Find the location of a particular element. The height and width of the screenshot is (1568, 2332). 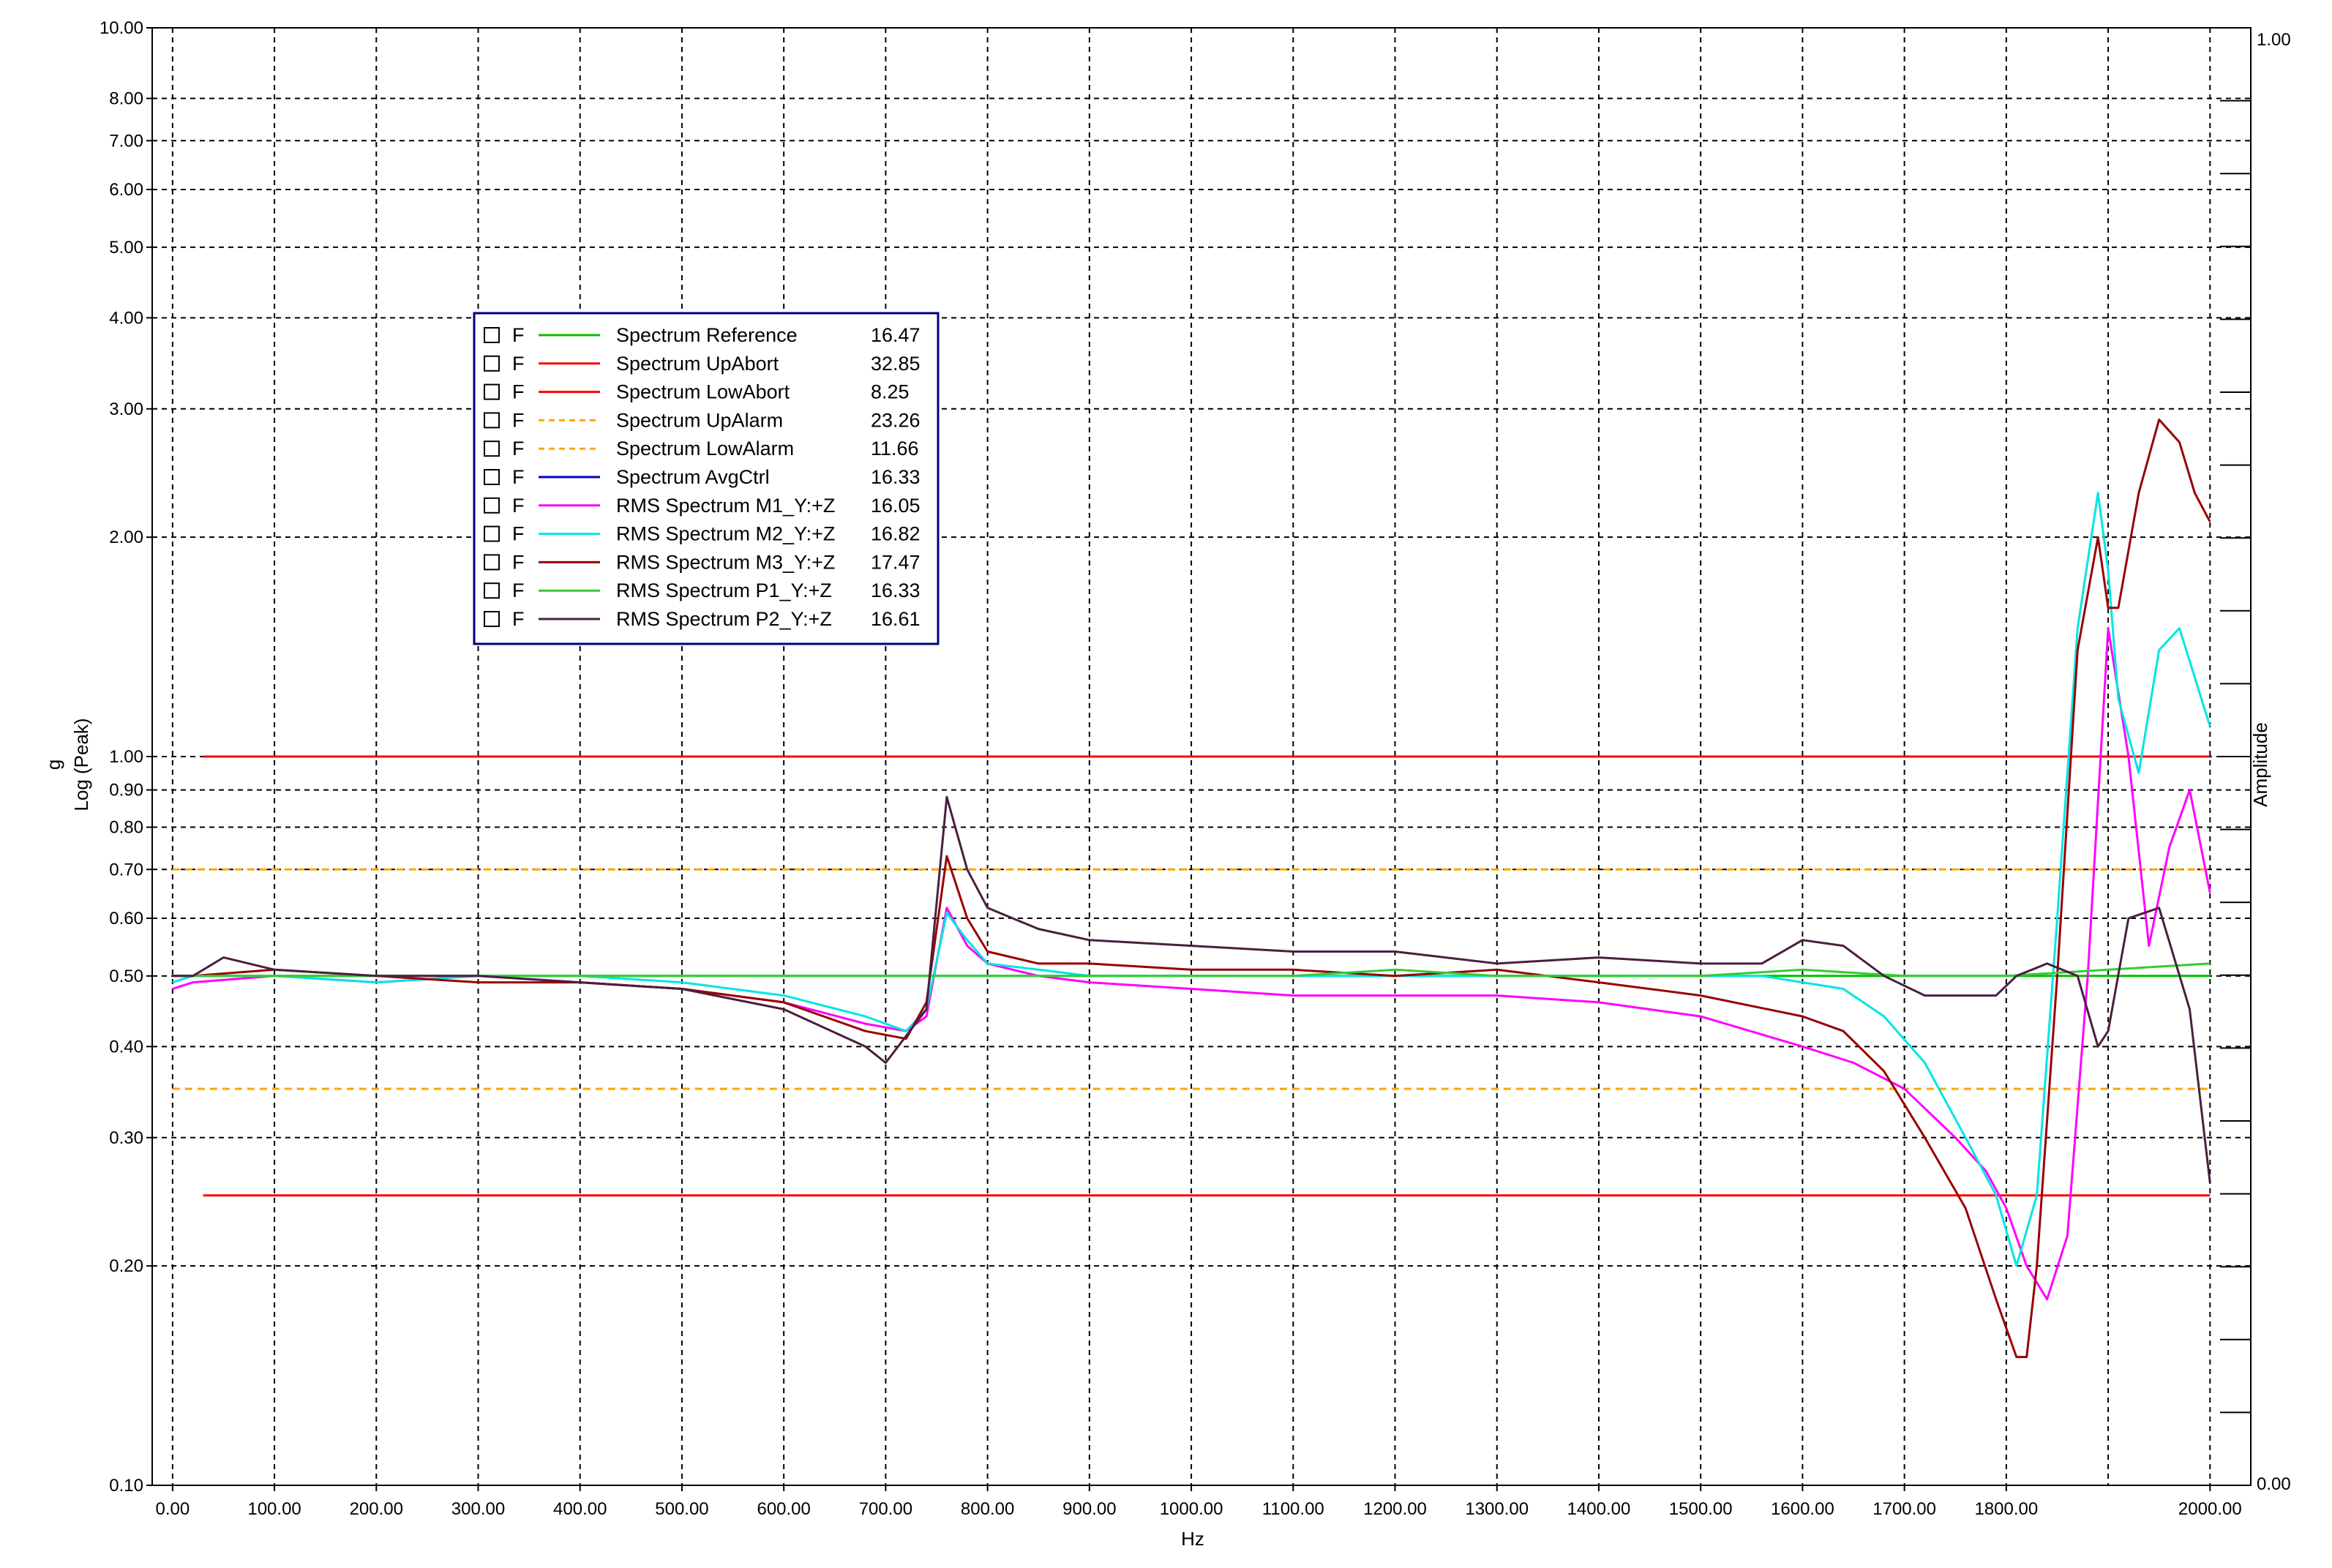

x-tick-label: 400.00 is located at coordinates (580, 1509).